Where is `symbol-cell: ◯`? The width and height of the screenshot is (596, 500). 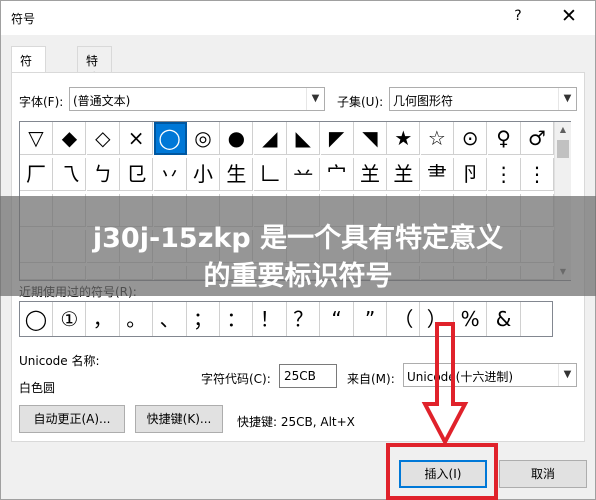 symbol-cell: ◯ is located at coordinates (170, 138).